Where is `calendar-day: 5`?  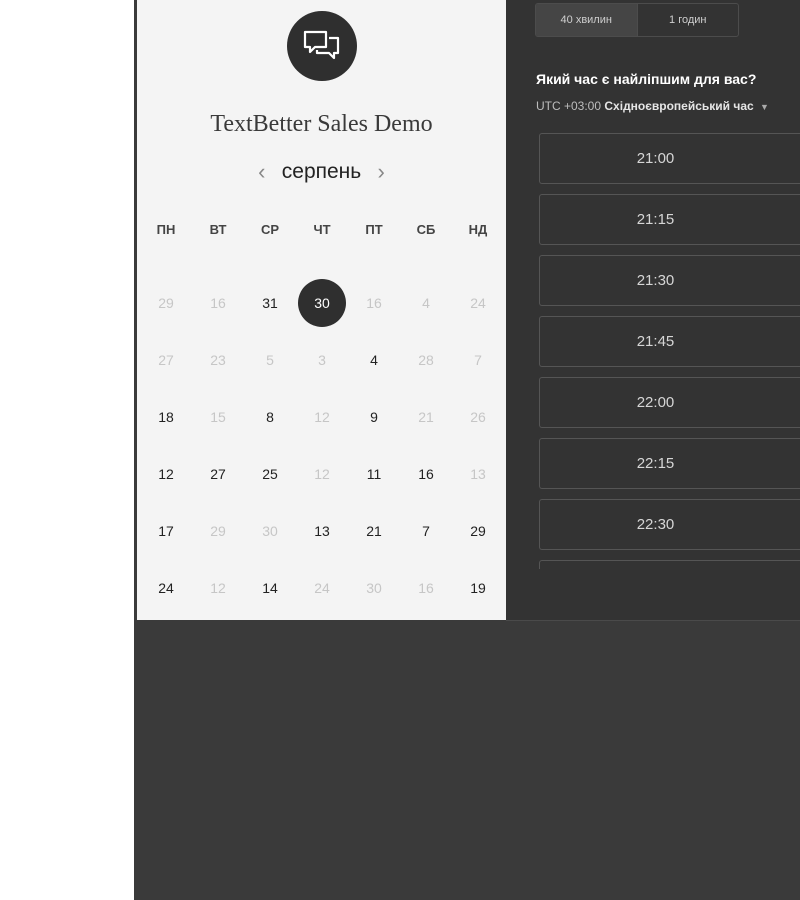 calendar-day: 5 is located at coordinates (270, 359).